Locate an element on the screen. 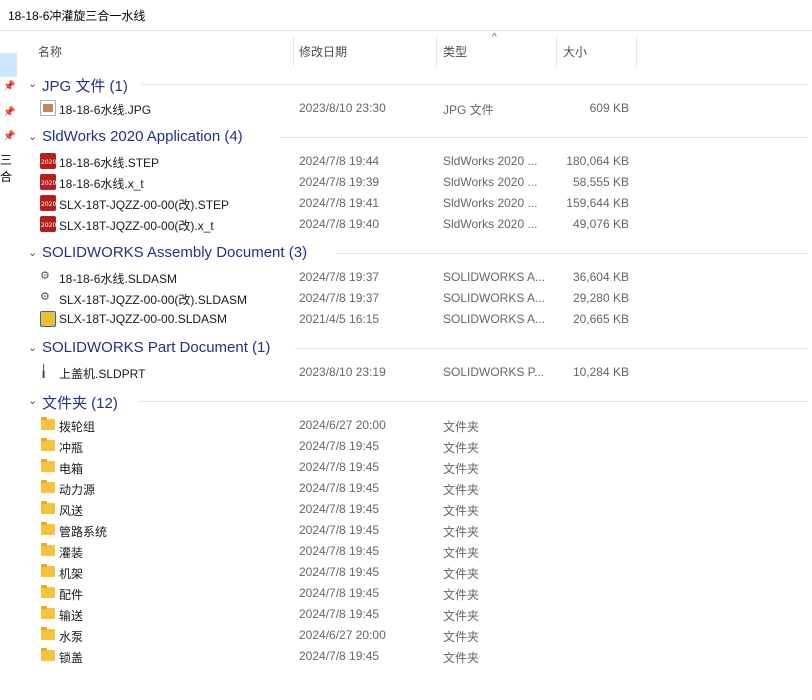  nav-item-label: 三合 is located at coordinates (9, 168).